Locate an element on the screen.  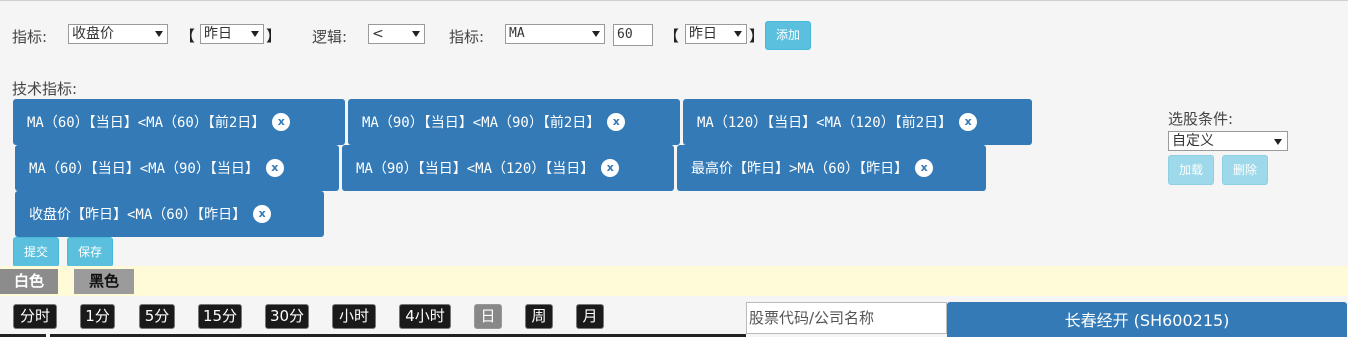
stock-search-placeholder: 股票代码/公司名称 is located at coordinates (812, 318).